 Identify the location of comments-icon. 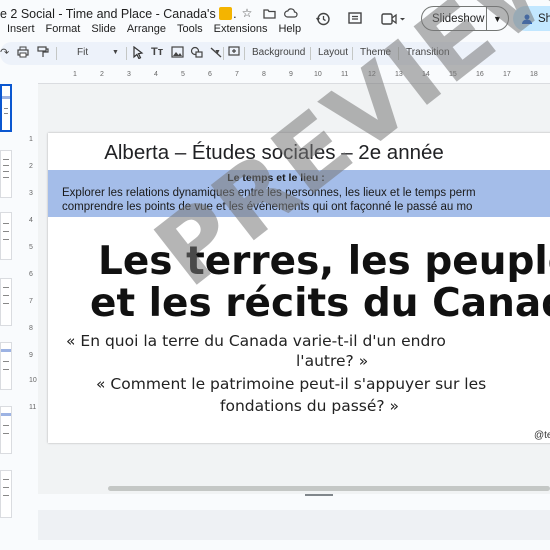
(355, 19).